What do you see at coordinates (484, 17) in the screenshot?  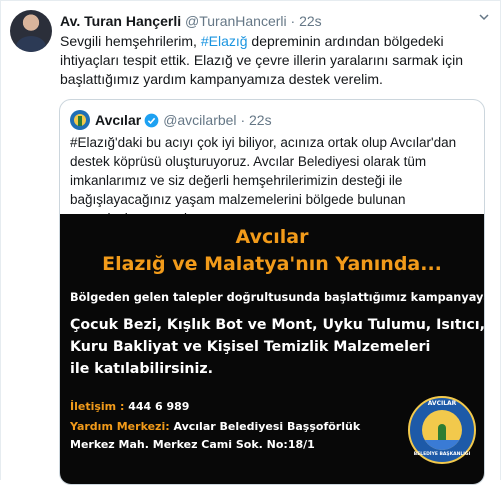 I see `chevron-down-icon` at bounding box center [484, 17].